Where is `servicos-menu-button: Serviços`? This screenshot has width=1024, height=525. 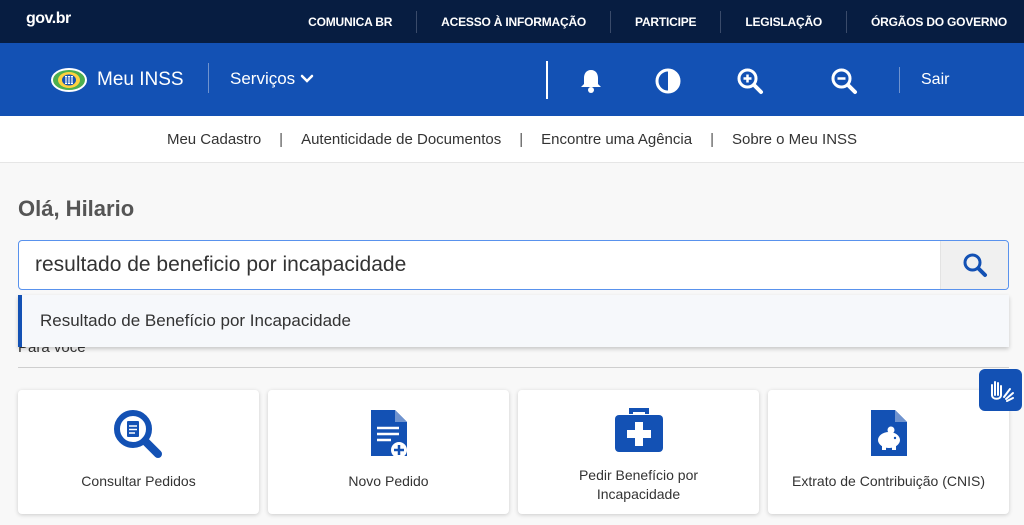
servicos-menu-button: Serviços is located at coordinates (272, 79).